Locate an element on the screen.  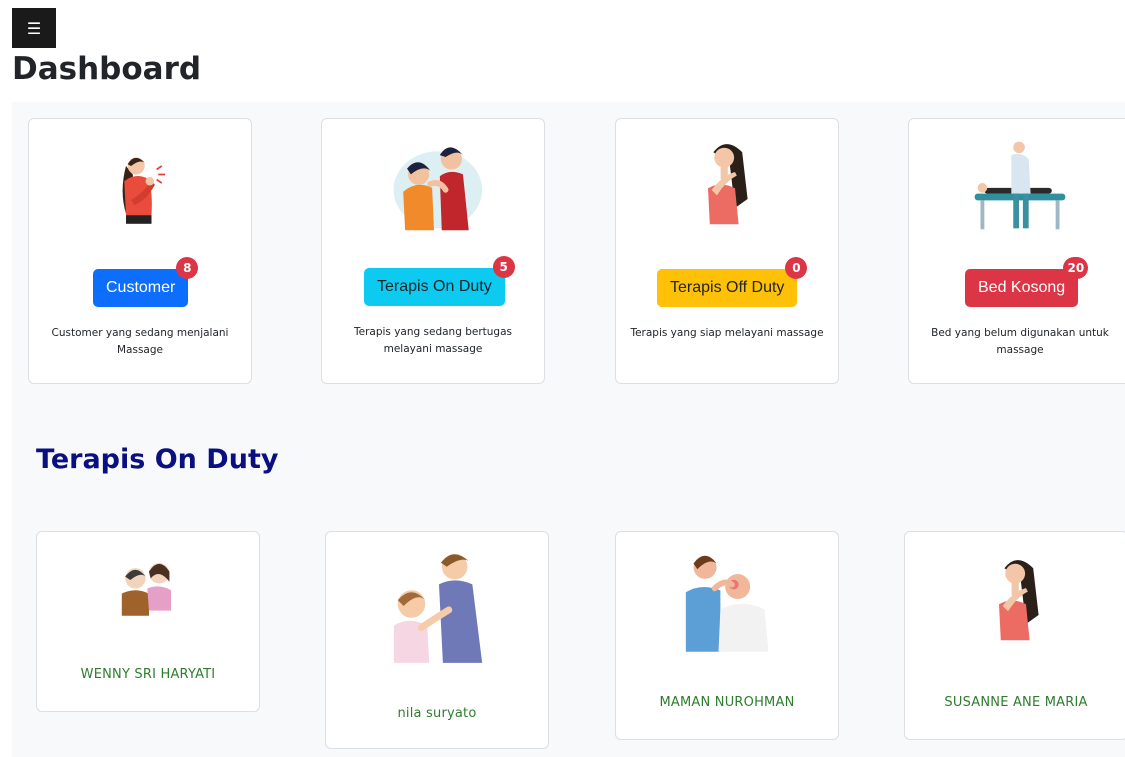
terapis-on-duty-count-badge: 5 is located at coordinates (503, 267).